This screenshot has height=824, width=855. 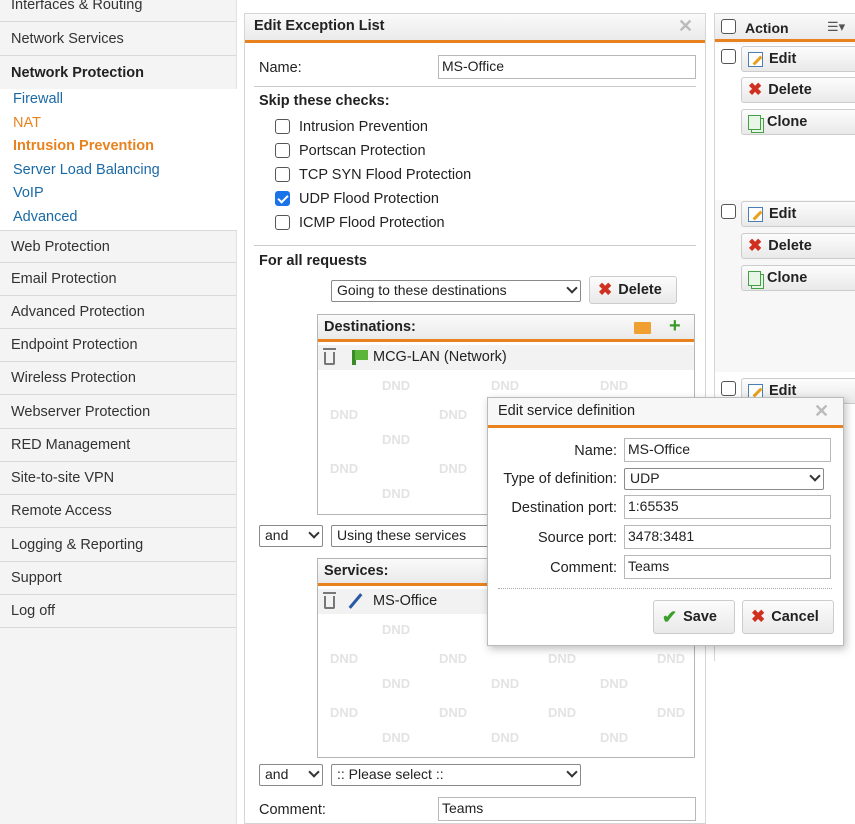 What do you see at coordinates (118, 39) in the screenshot?
I see `nav-network-services: Network Services` at bounding box center [118, 39].